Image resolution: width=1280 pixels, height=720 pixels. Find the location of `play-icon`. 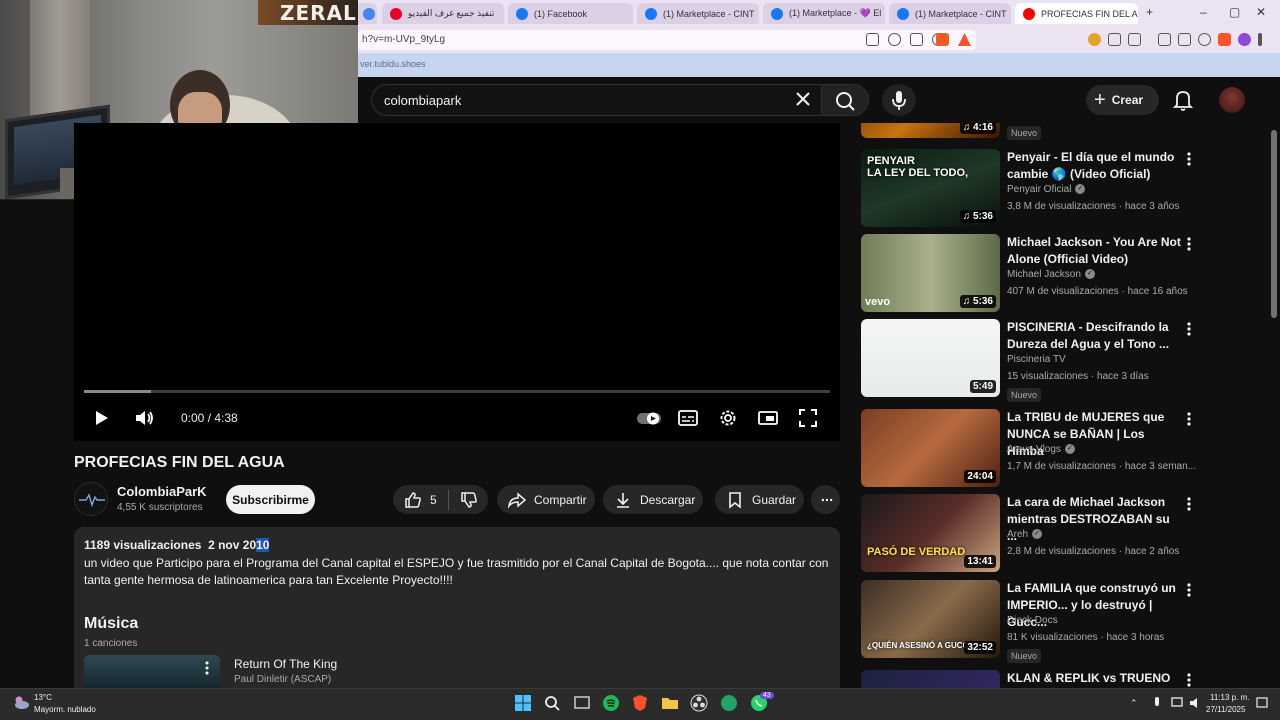

play-icon is located at coordinates (101, 418).